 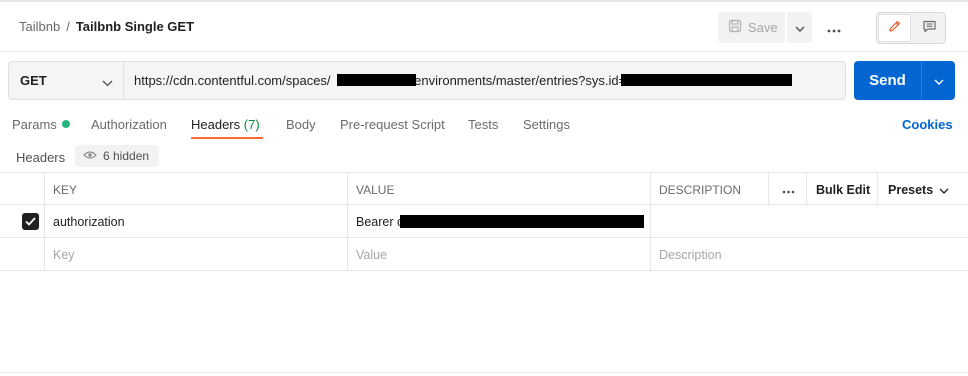 I want to click on header-enabled-checkbox, so click(x=30, y=221).